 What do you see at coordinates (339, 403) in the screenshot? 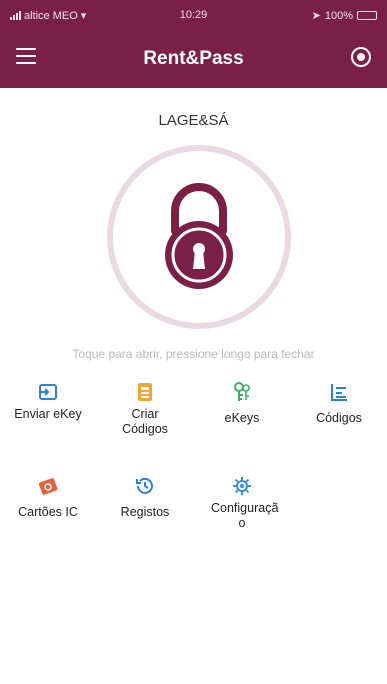
I see `codes-button: Códigos` at bounding box center [339, 403].